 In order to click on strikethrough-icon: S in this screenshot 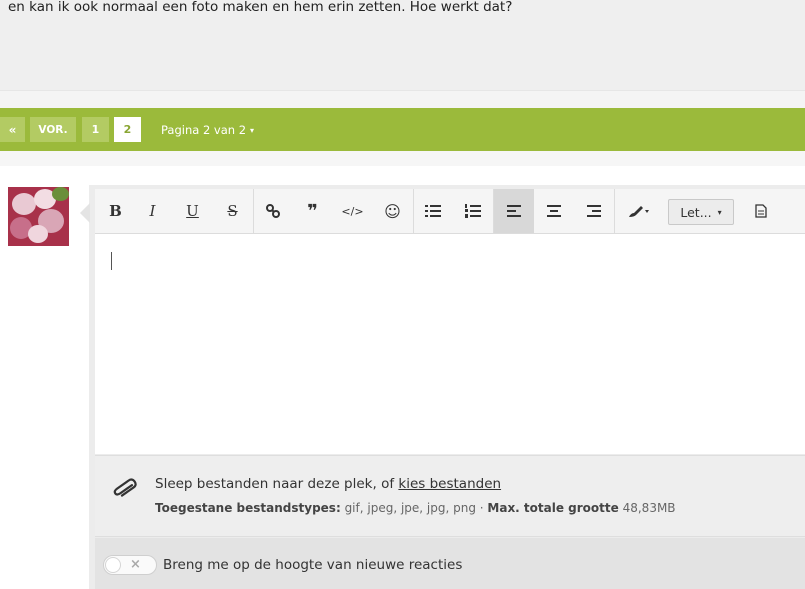, I will do `click(232, 211)`.